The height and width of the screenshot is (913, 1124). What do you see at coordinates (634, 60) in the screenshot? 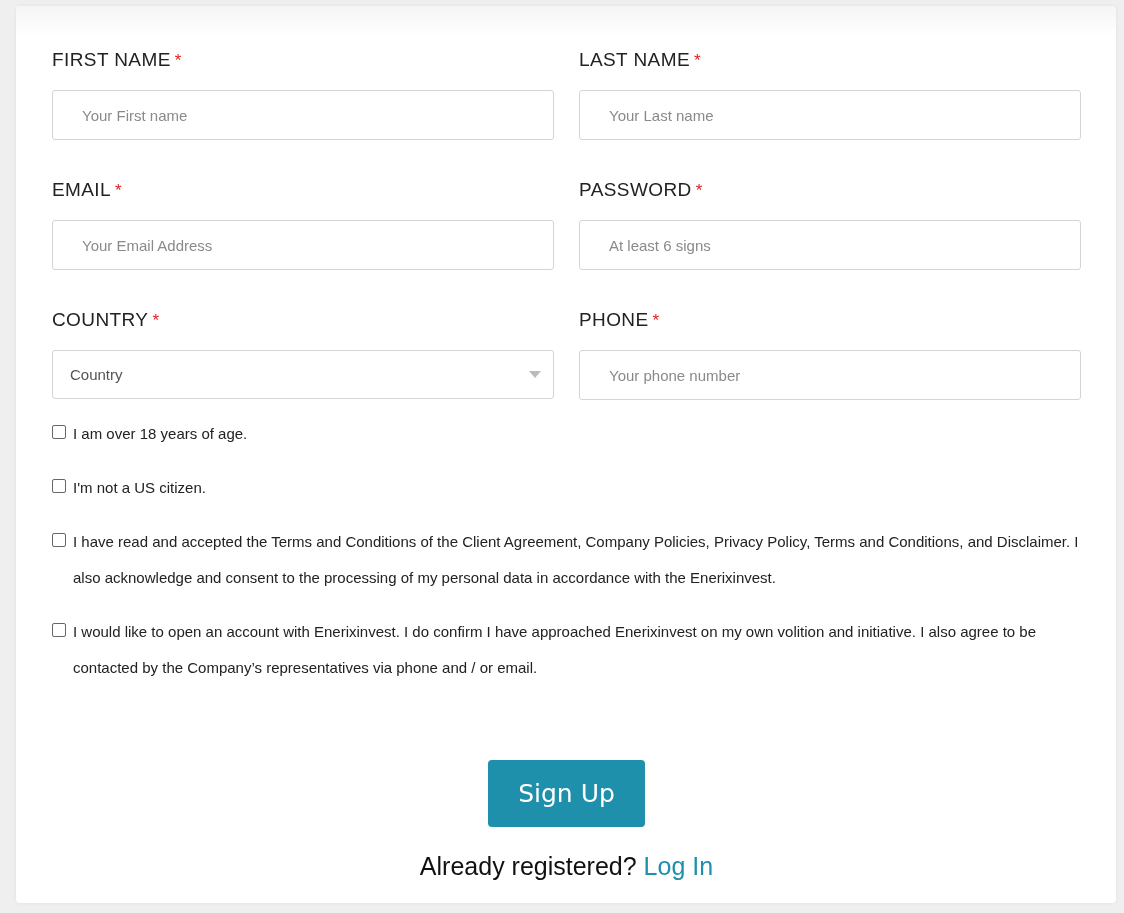
I see `field-label: LAST NAME` at bounding box center [634, 60].